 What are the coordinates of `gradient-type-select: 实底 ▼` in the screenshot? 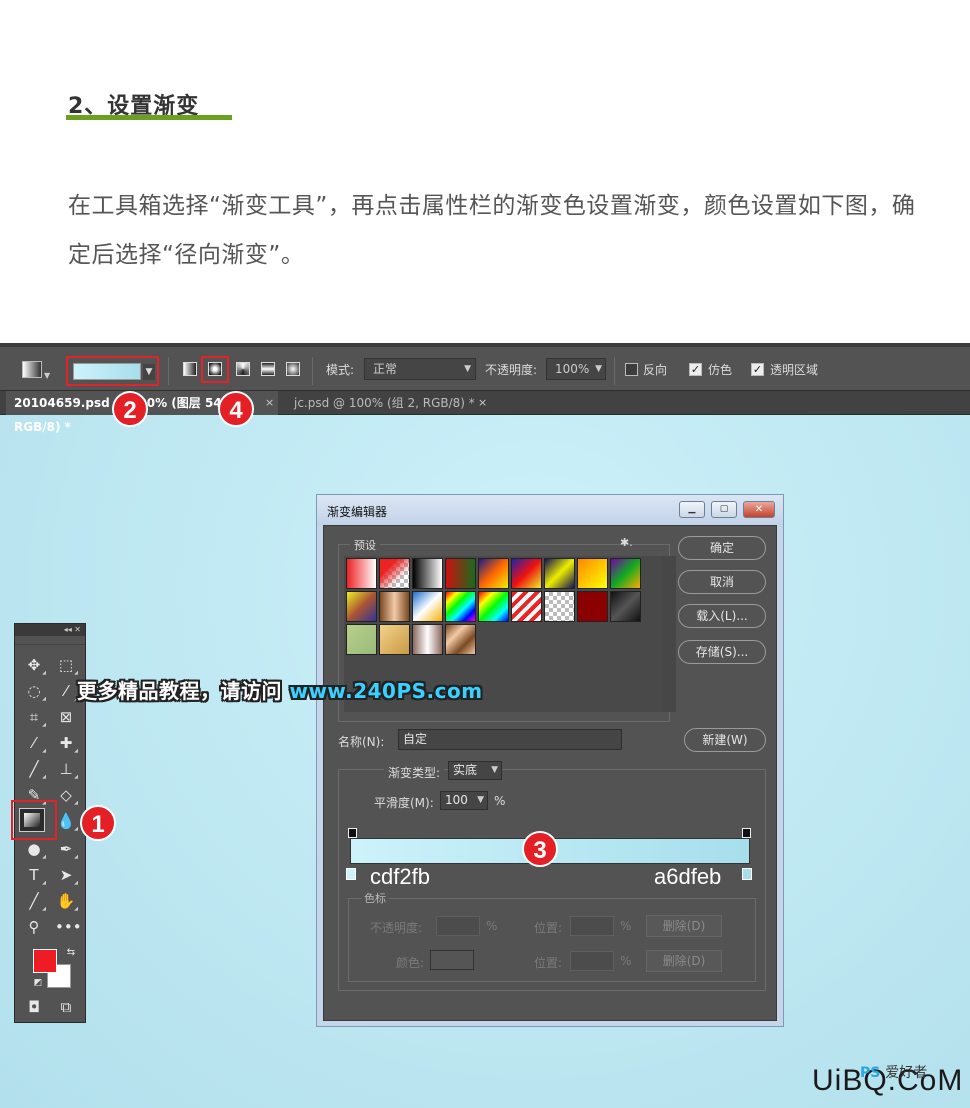 It's located at (475, 770).